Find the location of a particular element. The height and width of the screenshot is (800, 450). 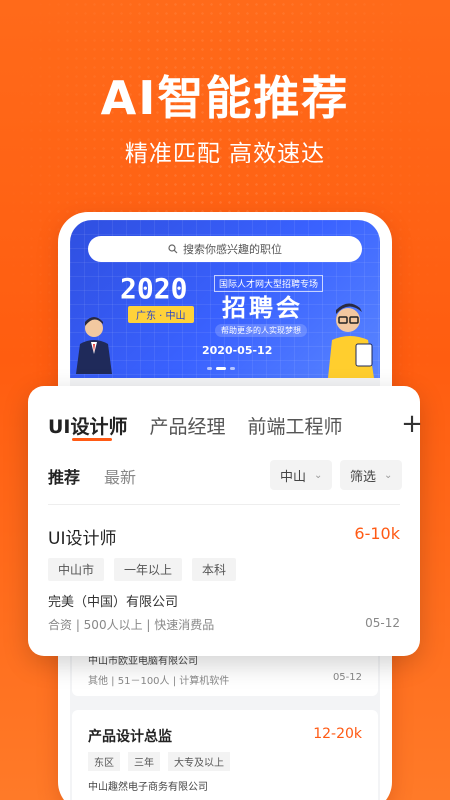

manager-illustration is located at coordinates (351, 340).